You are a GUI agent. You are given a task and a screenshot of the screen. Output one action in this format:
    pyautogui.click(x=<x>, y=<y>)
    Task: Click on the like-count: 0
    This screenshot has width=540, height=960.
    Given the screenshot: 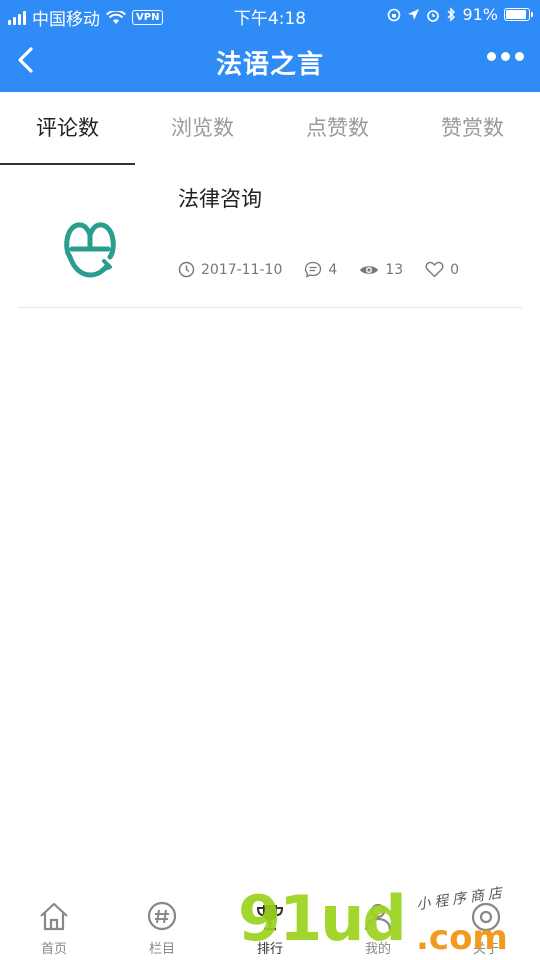 What is the action you would take?
    pyautogui.click(x=455, y=269)
    